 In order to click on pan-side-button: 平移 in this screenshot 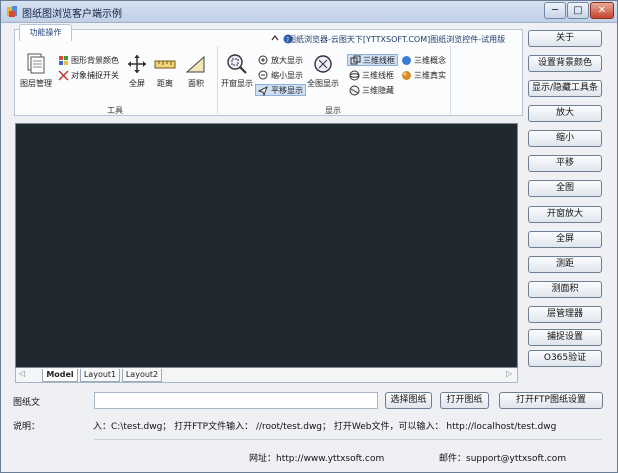, I will do `click(565, 163)`.